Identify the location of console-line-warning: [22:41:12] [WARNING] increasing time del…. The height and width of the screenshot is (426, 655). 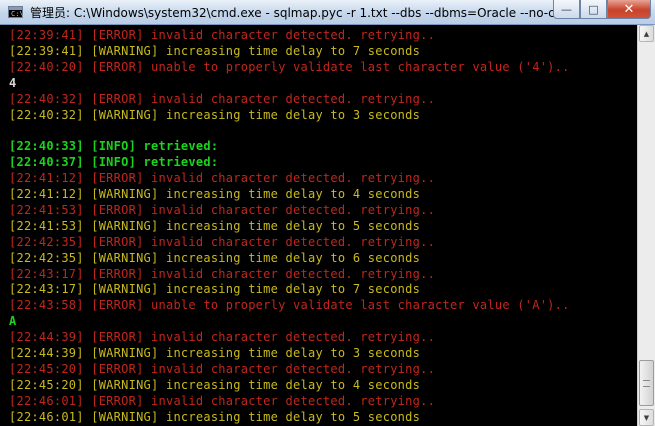
(215, 194).